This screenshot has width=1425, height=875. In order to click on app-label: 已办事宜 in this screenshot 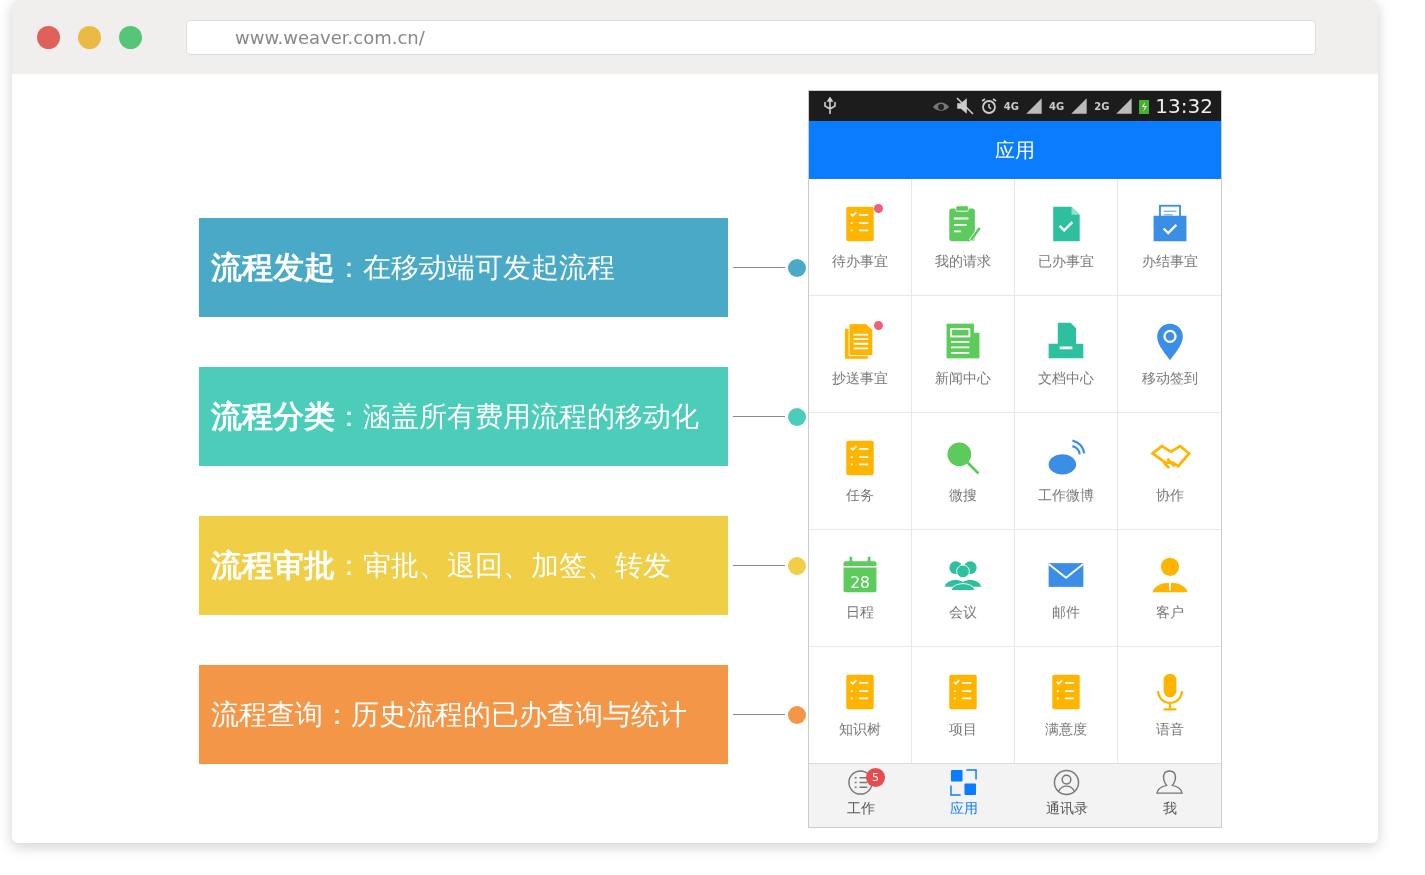, I will do `click(1066, 262)`.